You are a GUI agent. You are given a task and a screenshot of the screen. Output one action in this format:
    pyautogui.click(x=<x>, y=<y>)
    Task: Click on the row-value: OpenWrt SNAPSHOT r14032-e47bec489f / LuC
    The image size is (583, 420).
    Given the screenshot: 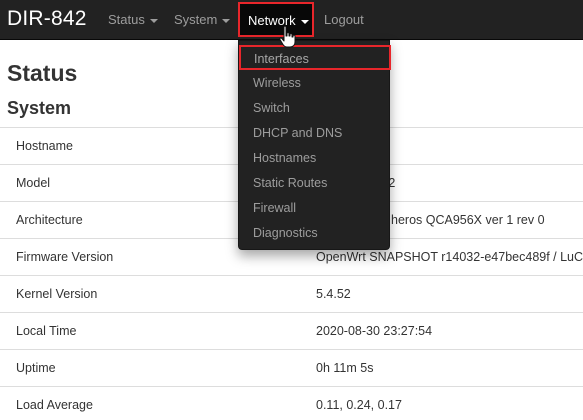 What is the action you would take?
    pyautogui.click(x=449, y=257)
    